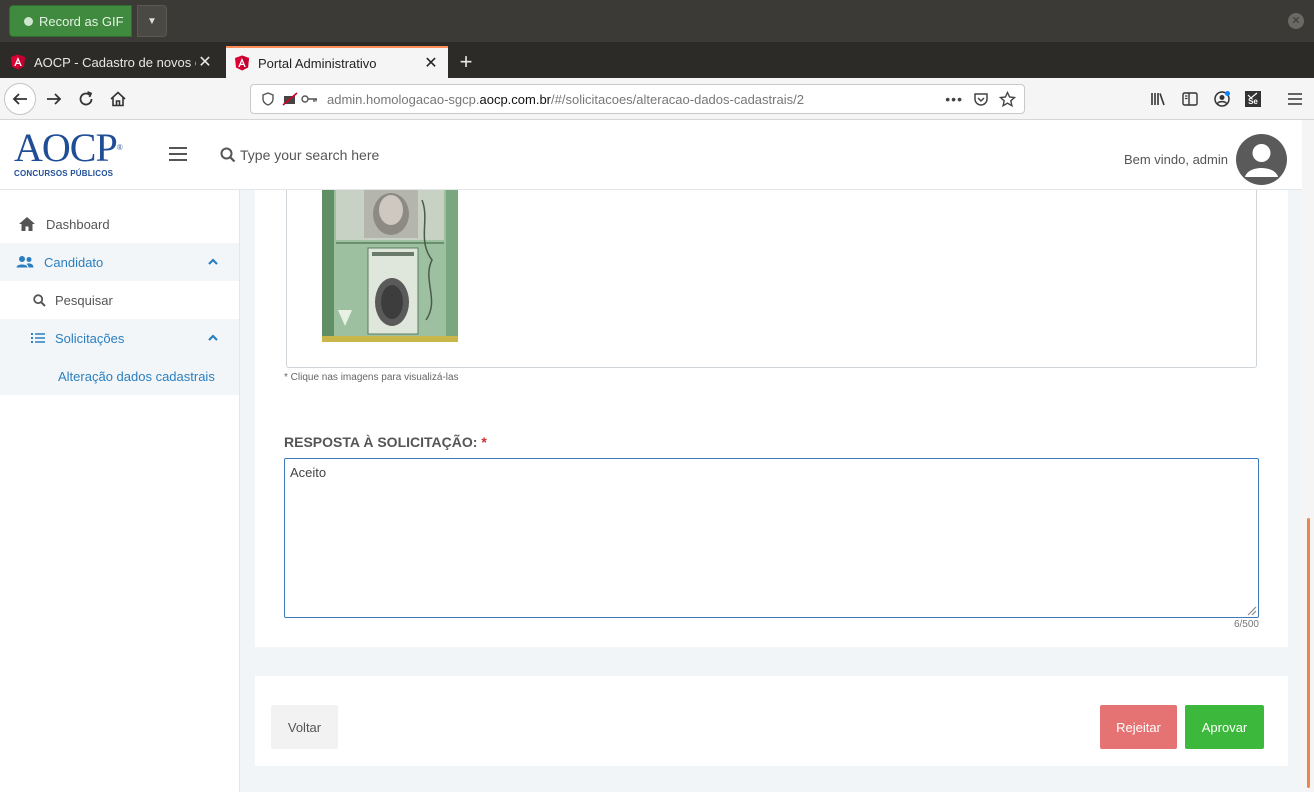  What do you see at coordinates (981, 99) in the screenshot?
I see `pocket-icon` at bounding box center [981, 99].